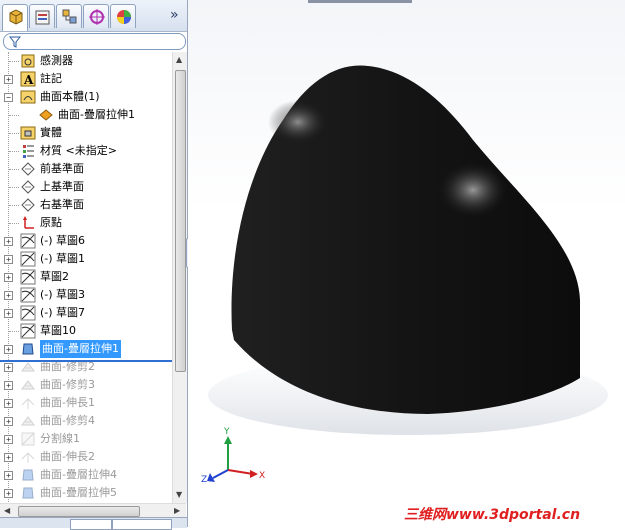 This screenshot has height=530, width=625. Describe the element at coordinates (51, 132) in the screenshot. I see `tree-item-label: 實體` at that location.